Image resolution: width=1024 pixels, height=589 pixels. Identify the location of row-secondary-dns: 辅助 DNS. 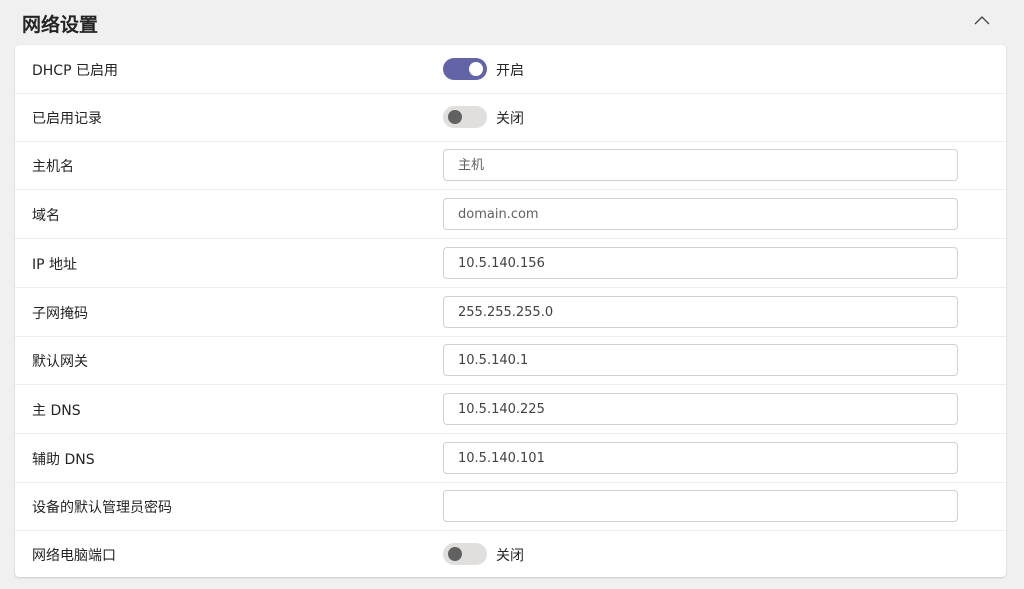
(510, 458).